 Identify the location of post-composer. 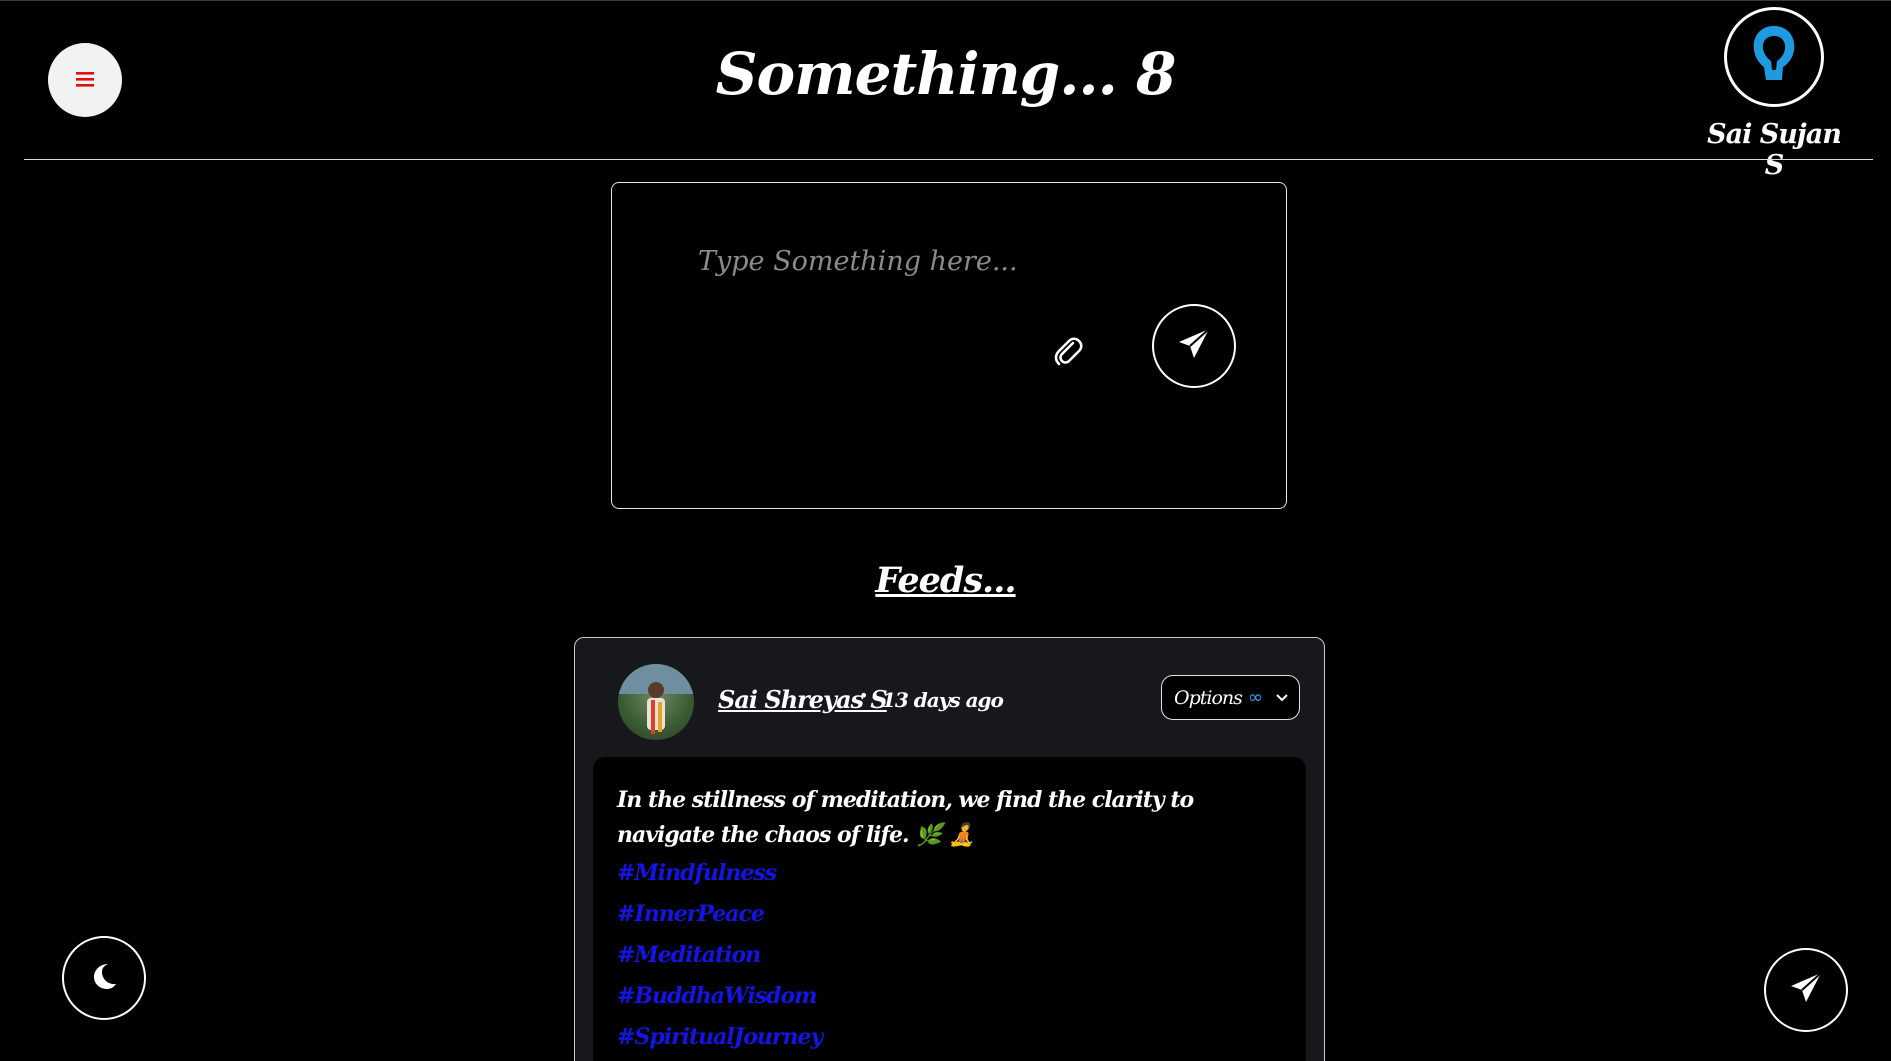
(949, 345).